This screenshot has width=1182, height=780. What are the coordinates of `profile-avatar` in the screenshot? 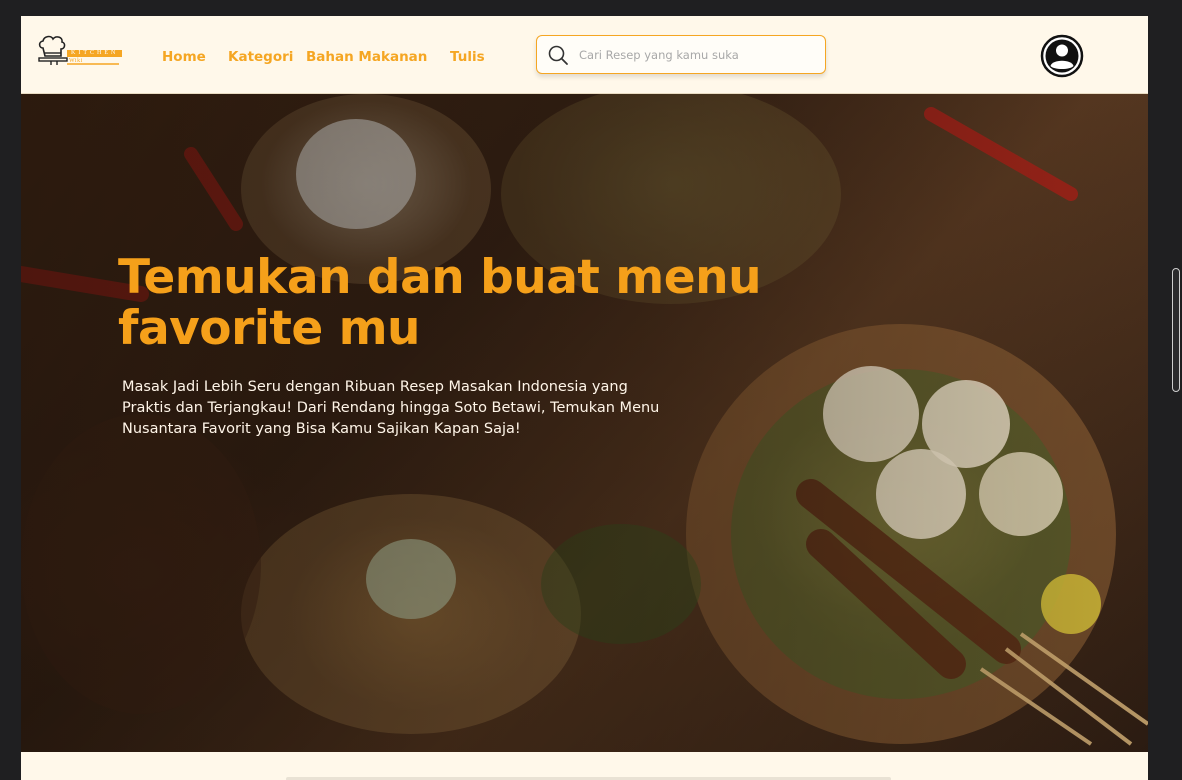 It's located at (1062, 56).